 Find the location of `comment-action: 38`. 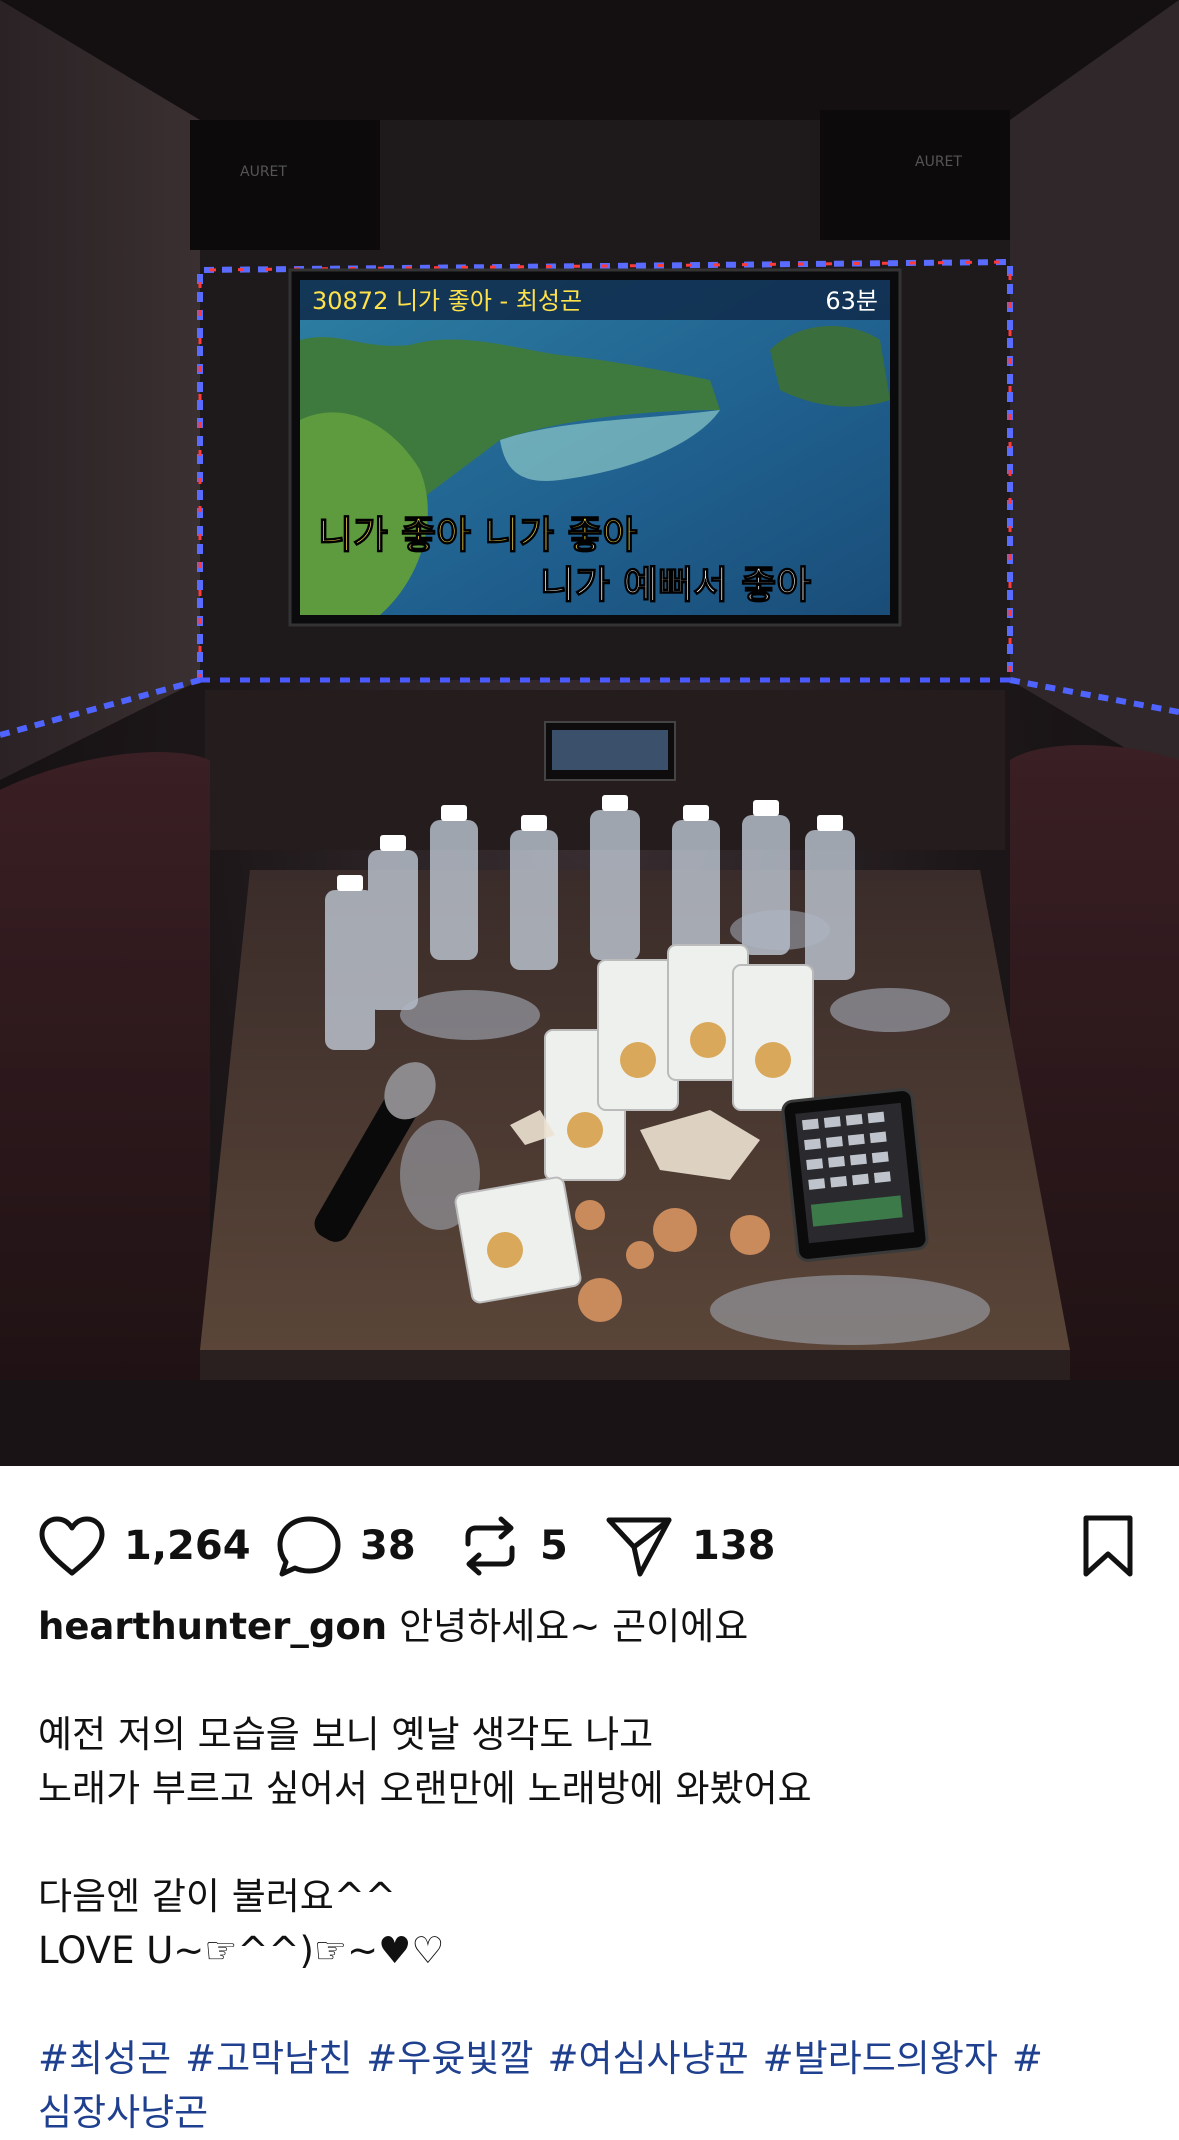

comment-action: 38 is located at coordinates (346, 1546).